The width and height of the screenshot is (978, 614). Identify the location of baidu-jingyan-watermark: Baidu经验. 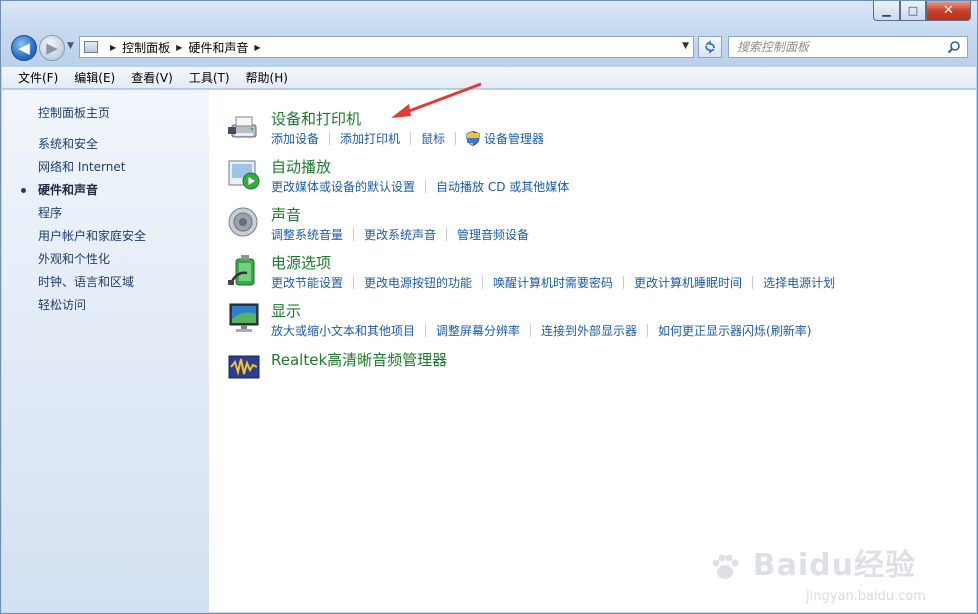
(812, 562).